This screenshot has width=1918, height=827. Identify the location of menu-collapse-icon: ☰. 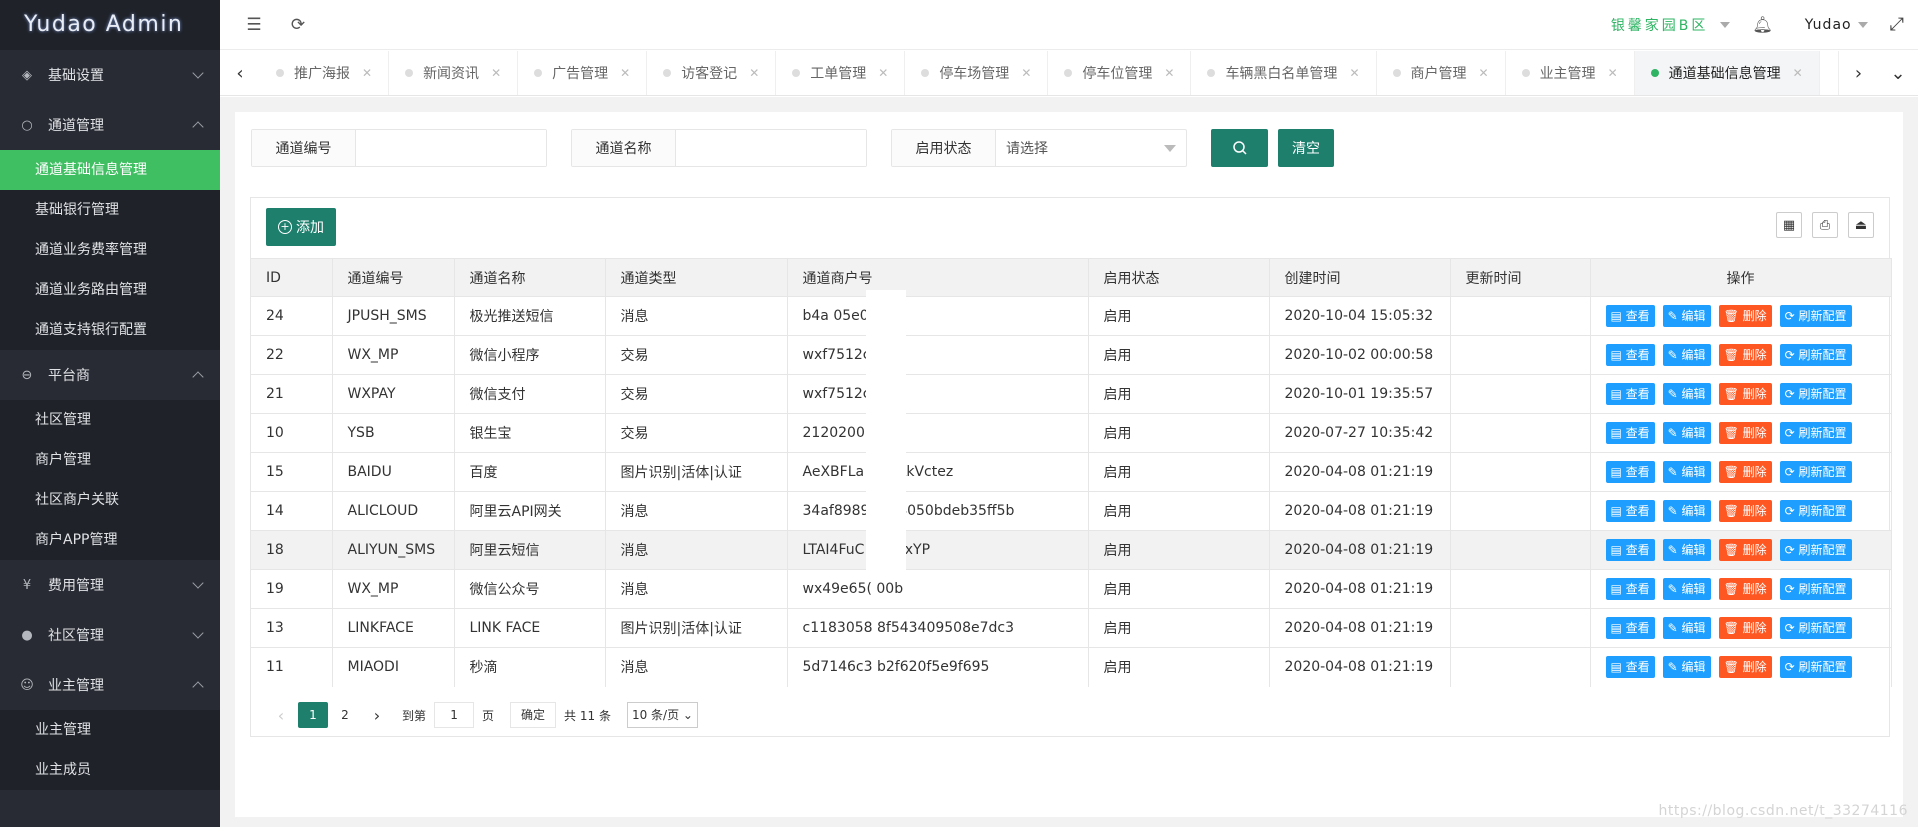
(254, 25).